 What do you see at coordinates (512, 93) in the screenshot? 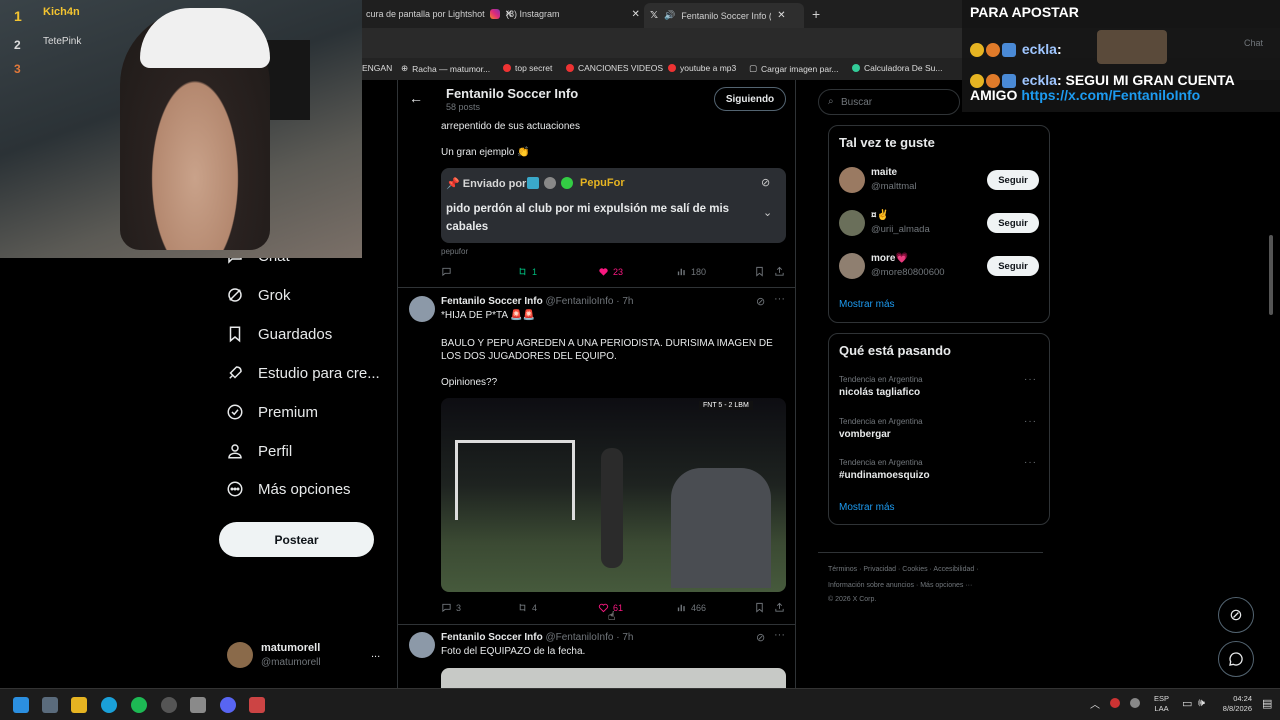
I see `page-title: Fentanilo Soccer Info` at bounding box center [512, 93].